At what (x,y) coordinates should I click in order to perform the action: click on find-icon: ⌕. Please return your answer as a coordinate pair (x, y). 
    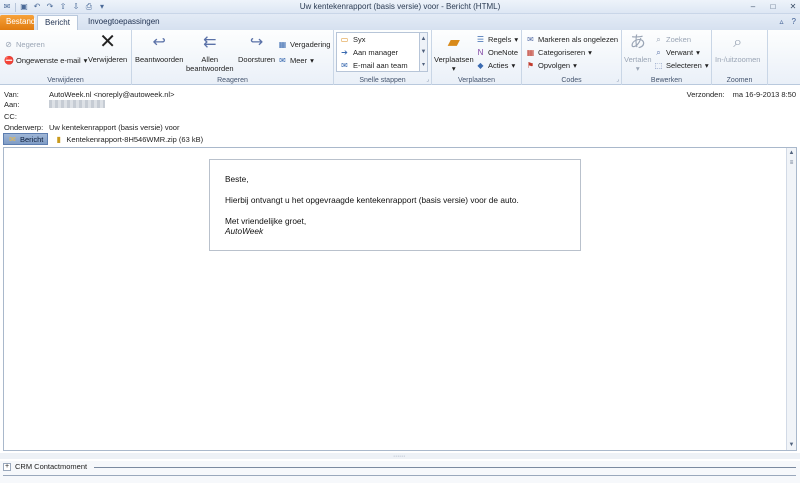
    Looking at the image, I should click on (658, 39).